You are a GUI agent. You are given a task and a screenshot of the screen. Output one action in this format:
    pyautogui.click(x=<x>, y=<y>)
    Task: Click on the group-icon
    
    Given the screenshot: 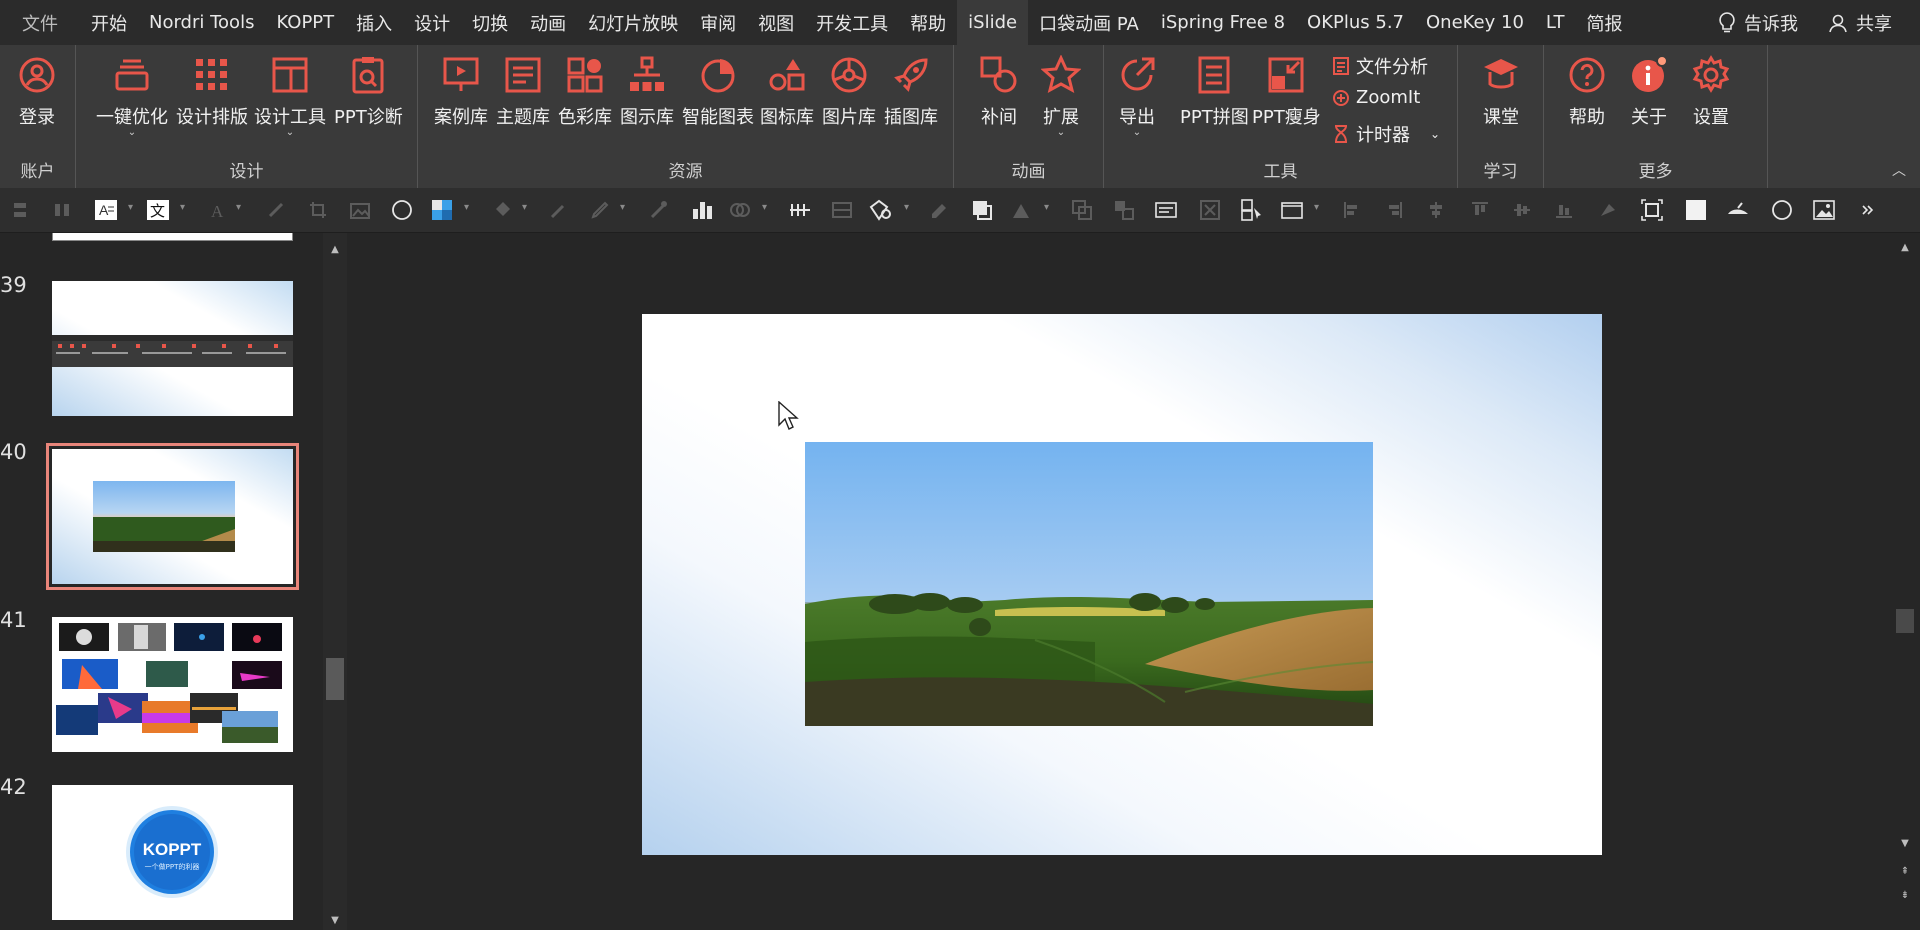 What is the action you would take?
    pyautogui.click(x=1082, y=210)
    